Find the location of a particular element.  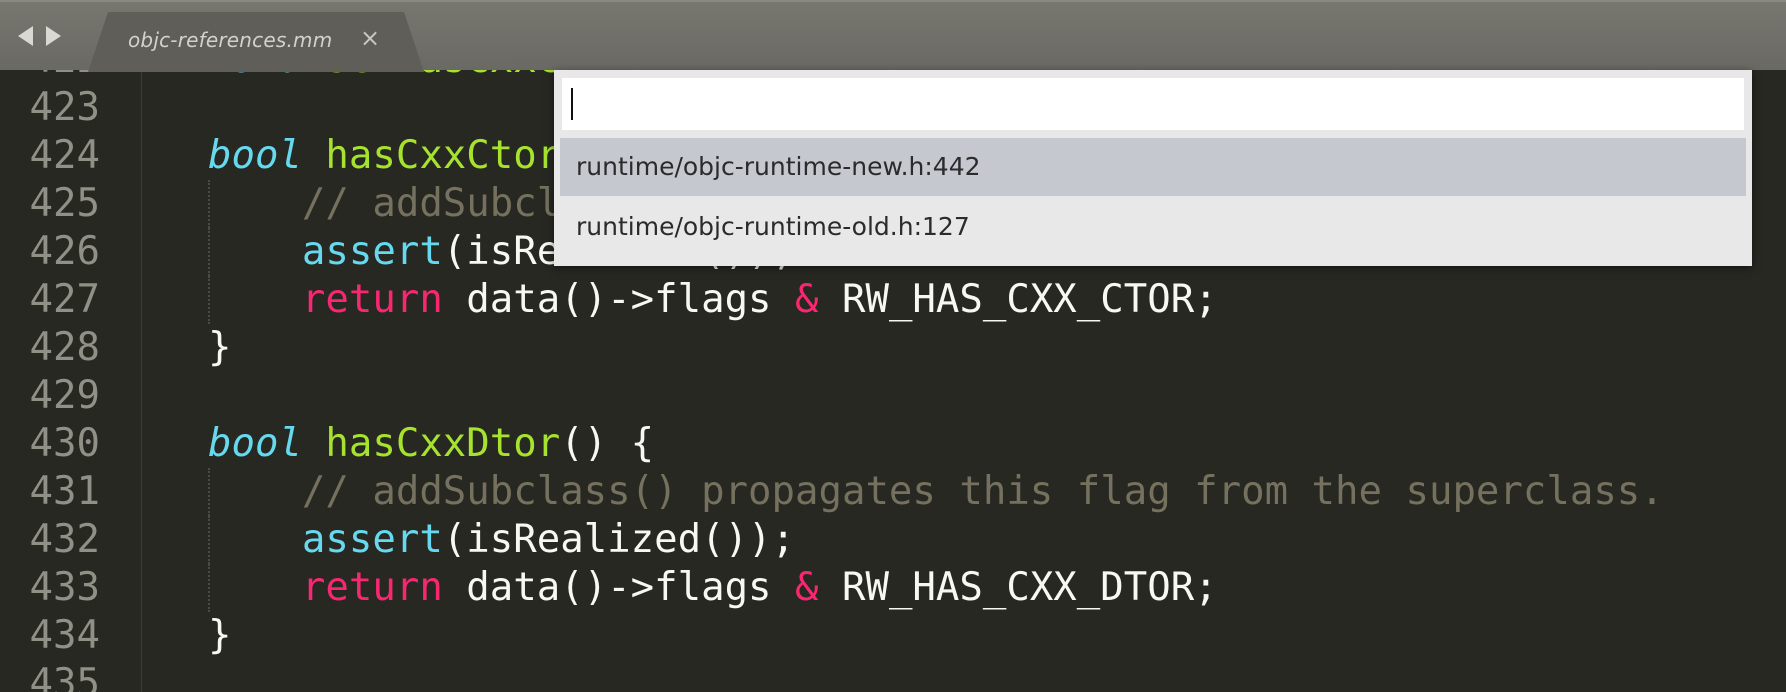

code-line: 432 assert(isRealized()); is located at coordinates (893, 539).